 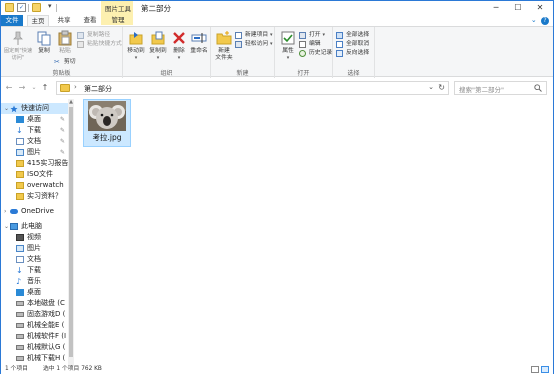 I want to click on paste-shortcut-label: 粘贴快捷方式, so click(x=104, y=44).